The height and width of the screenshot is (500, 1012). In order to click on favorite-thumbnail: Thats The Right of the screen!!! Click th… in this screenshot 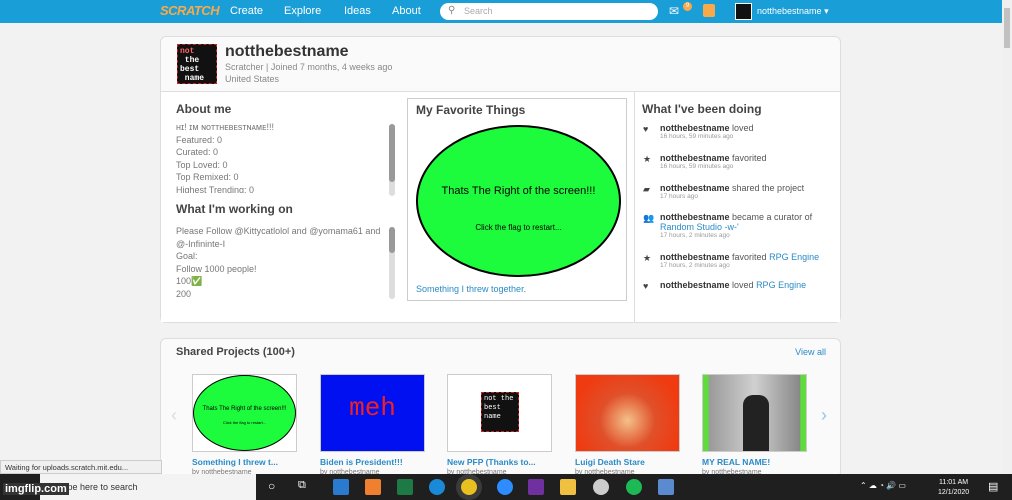, I will do `click(518, 201)`.